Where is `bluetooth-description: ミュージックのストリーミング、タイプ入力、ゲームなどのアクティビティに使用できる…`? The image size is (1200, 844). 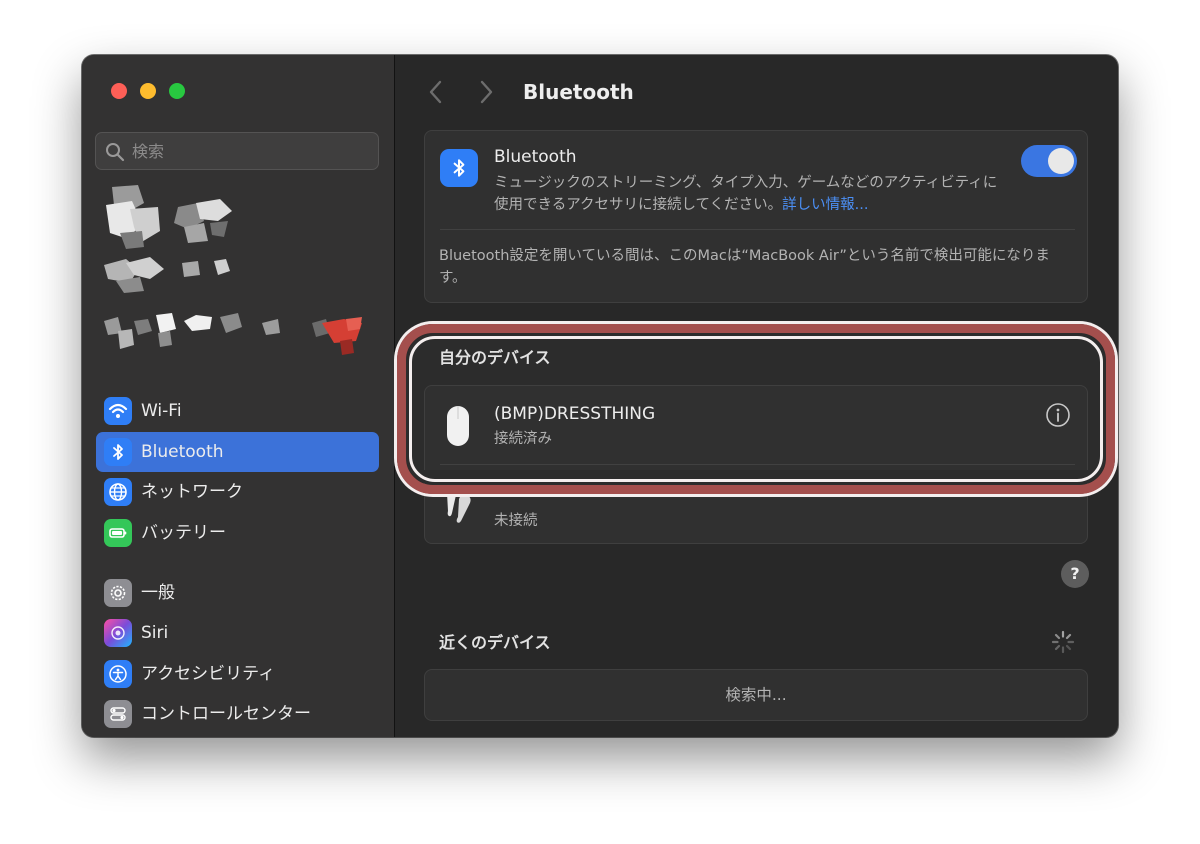 bluetooth-description: ミュージックのストリーミング、タイプ入力、ゲームなどのアクティビティに使用できる… is located at coordinates (751, 194).